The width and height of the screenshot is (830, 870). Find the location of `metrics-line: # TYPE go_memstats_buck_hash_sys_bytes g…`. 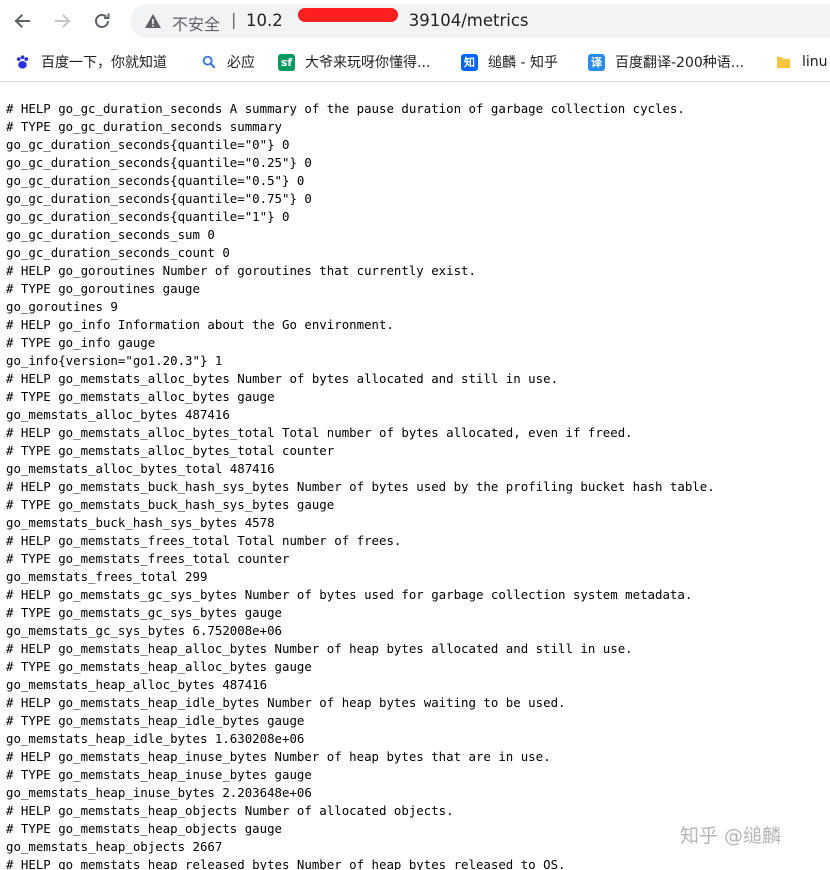

metrics-line: # TYPE go_memstats_buck_hash_sys_bytes g… is located at coordinates (170, 504).